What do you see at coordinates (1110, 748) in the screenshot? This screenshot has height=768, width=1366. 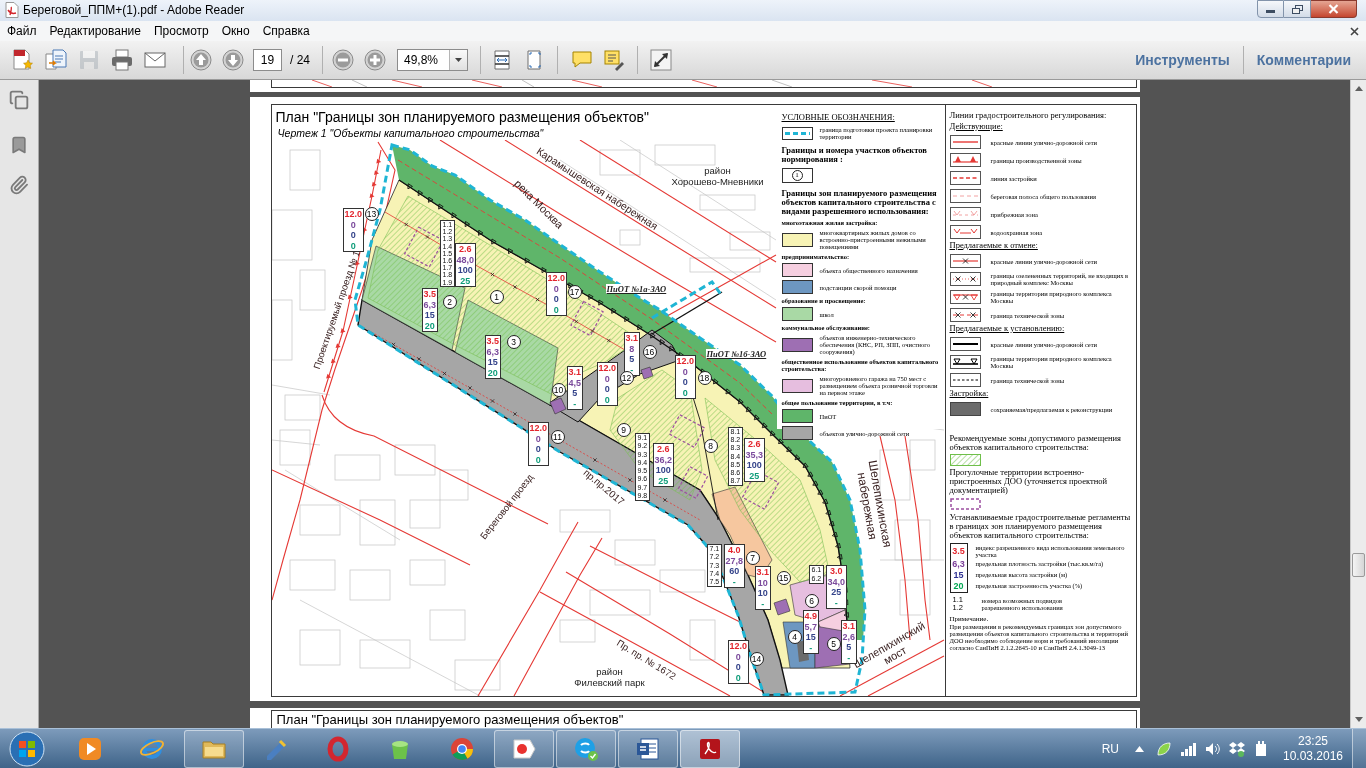 I see `language-indicator: RU` at bounding box center [1110, 748].